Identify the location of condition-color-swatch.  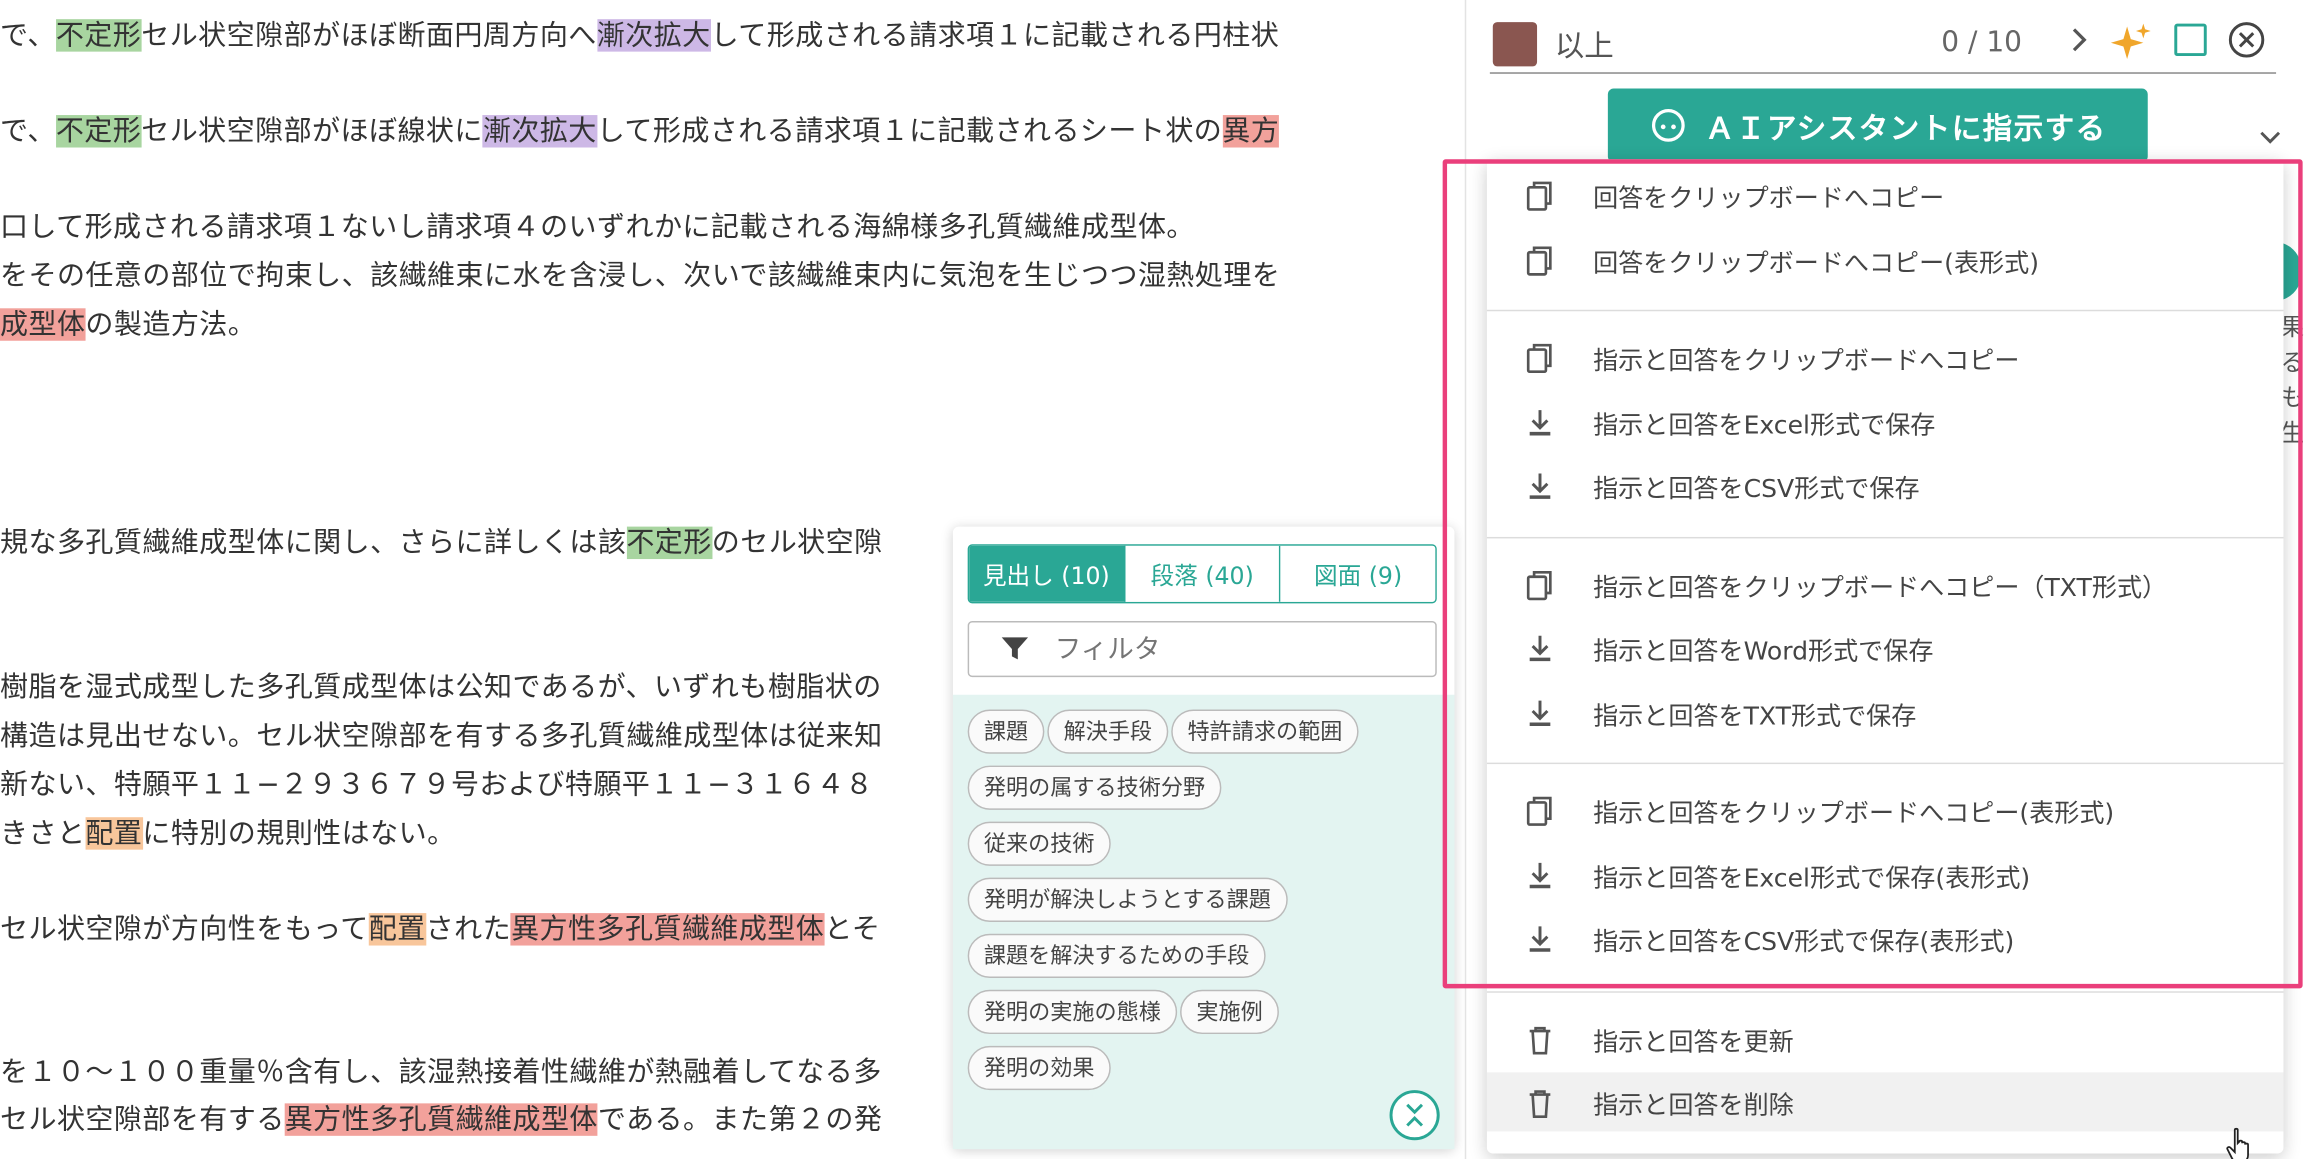
(1515, 43).